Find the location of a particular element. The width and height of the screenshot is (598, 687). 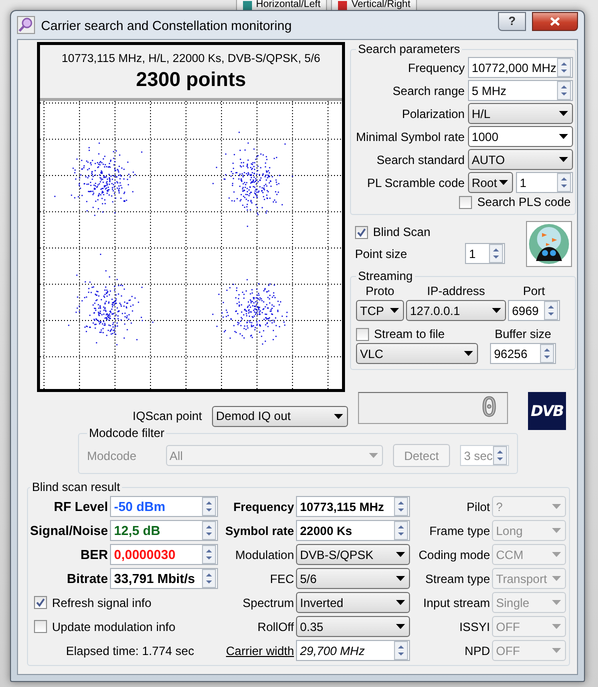

field-value: 10772,000 MHz is located at coordinates (514, 67).